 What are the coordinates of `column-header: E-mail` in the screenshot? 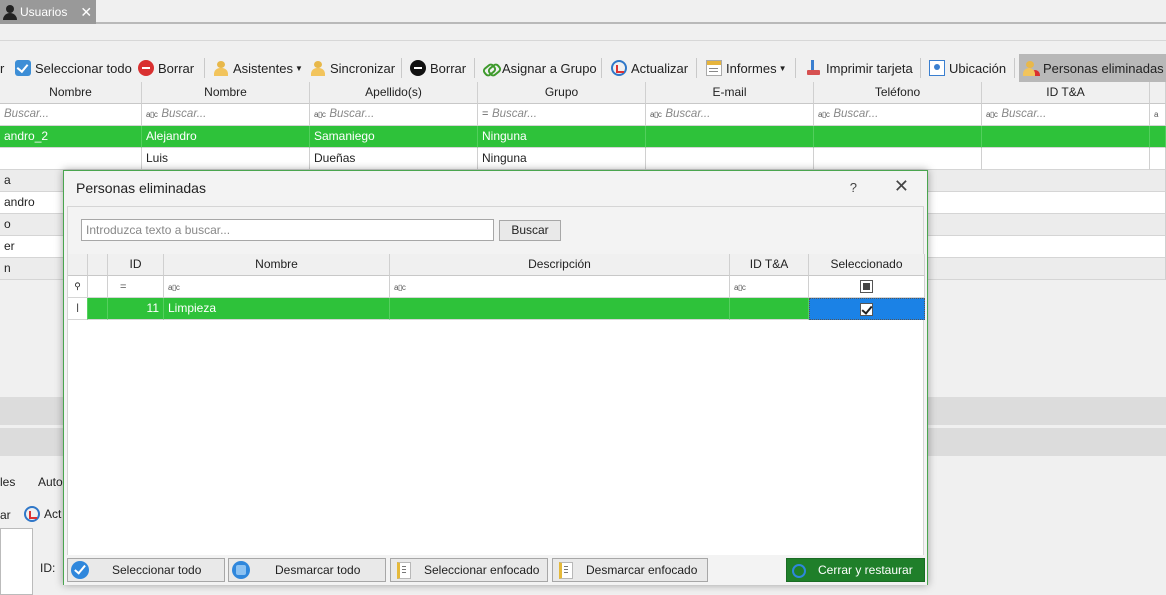 It's located at (730, 93).